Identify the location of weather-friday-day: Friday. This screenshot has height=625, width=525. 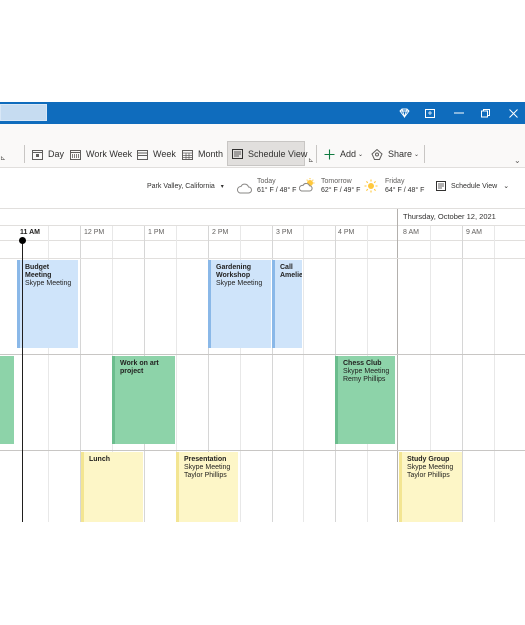
(395, 181).